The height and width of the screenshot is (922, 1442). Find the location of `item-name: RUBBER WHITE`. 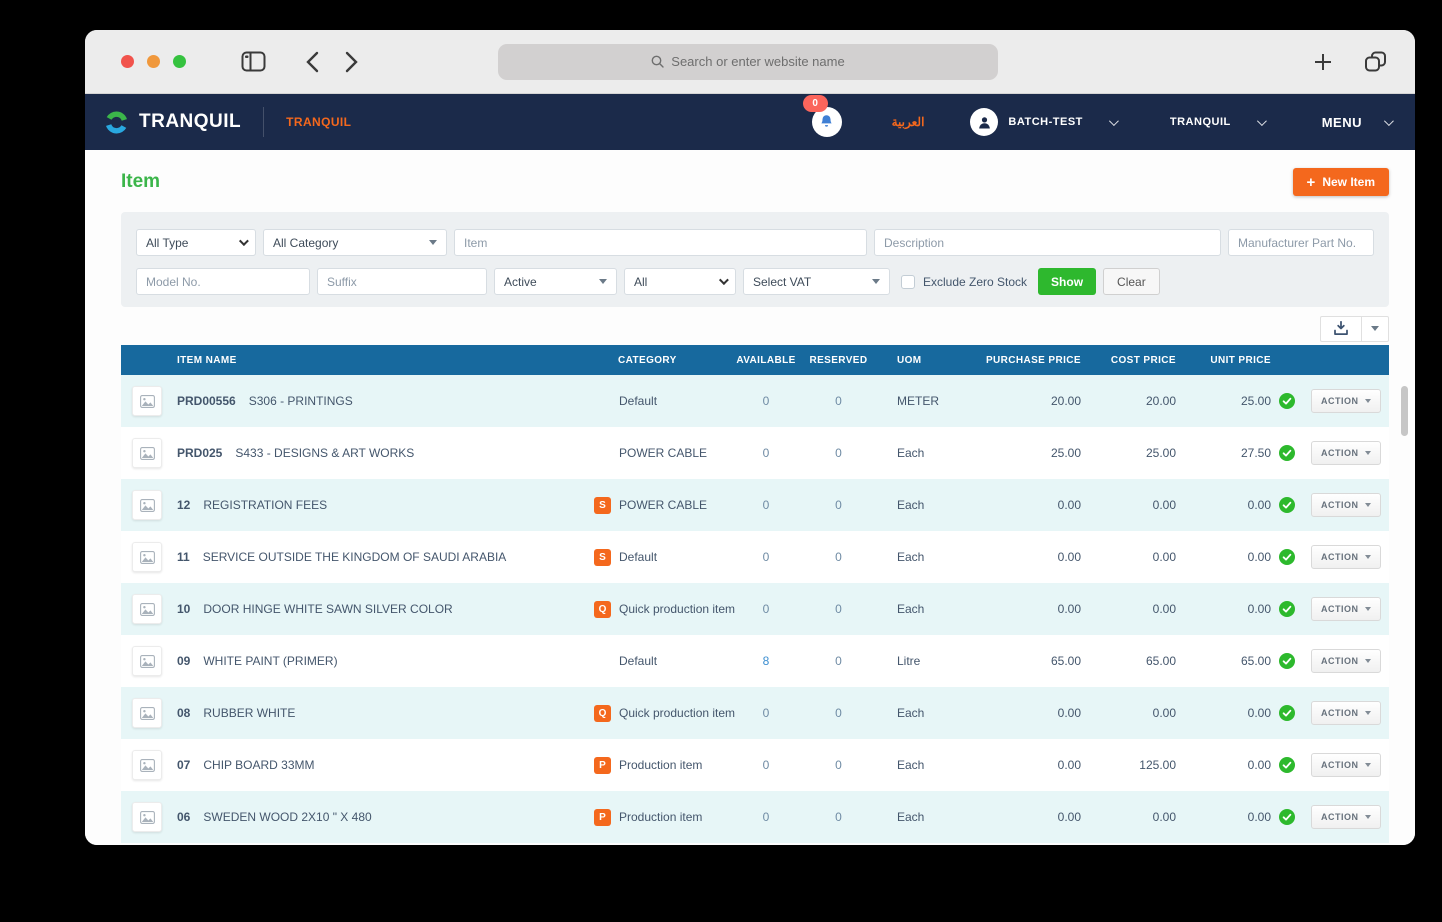

item-name: RUBBER WHITE is located at coordinates (249, 713).